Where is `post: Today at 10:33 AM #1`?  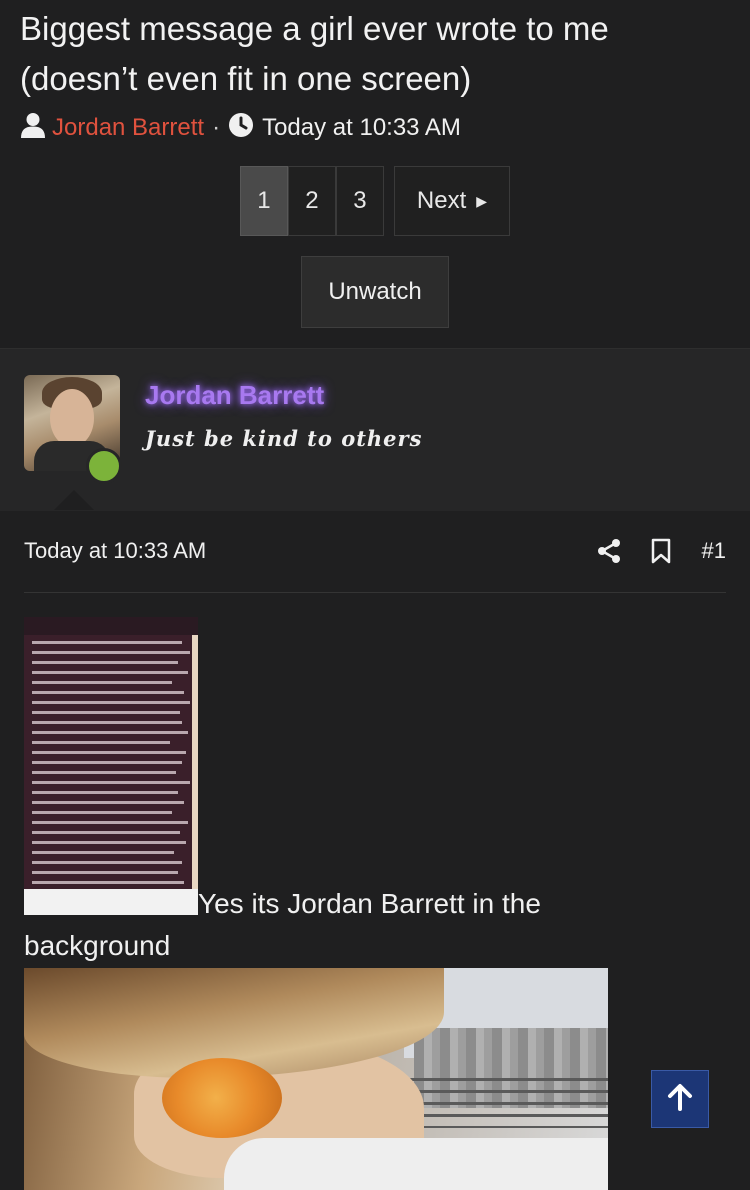 post: Today at 10:33 AM #1 is located at coordinates (375, 551).